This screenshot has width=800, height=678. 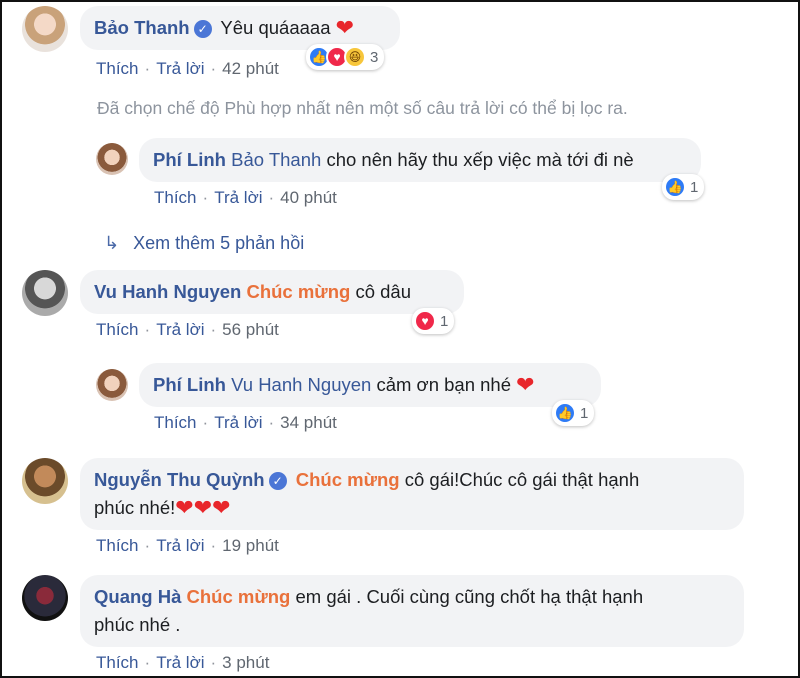 What do you see at coordinates (301, 384) in the screenshot?
I see `mention-link: Vu Hanh Nguyen` at bounding box center [301, 384].